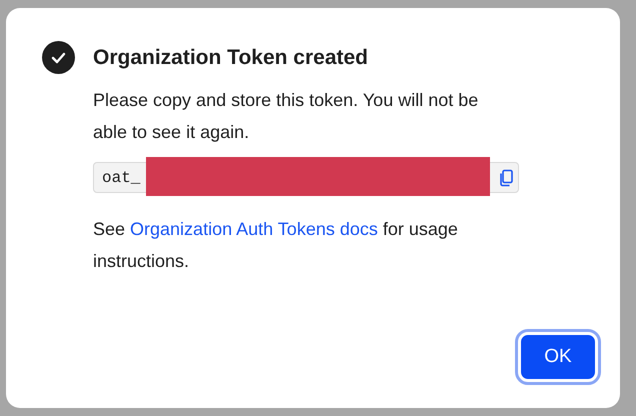  Describe the element at coordinates (254, 229) in the screenshot. I see `docs-link: Organization Auth Tokens docs` at that location.